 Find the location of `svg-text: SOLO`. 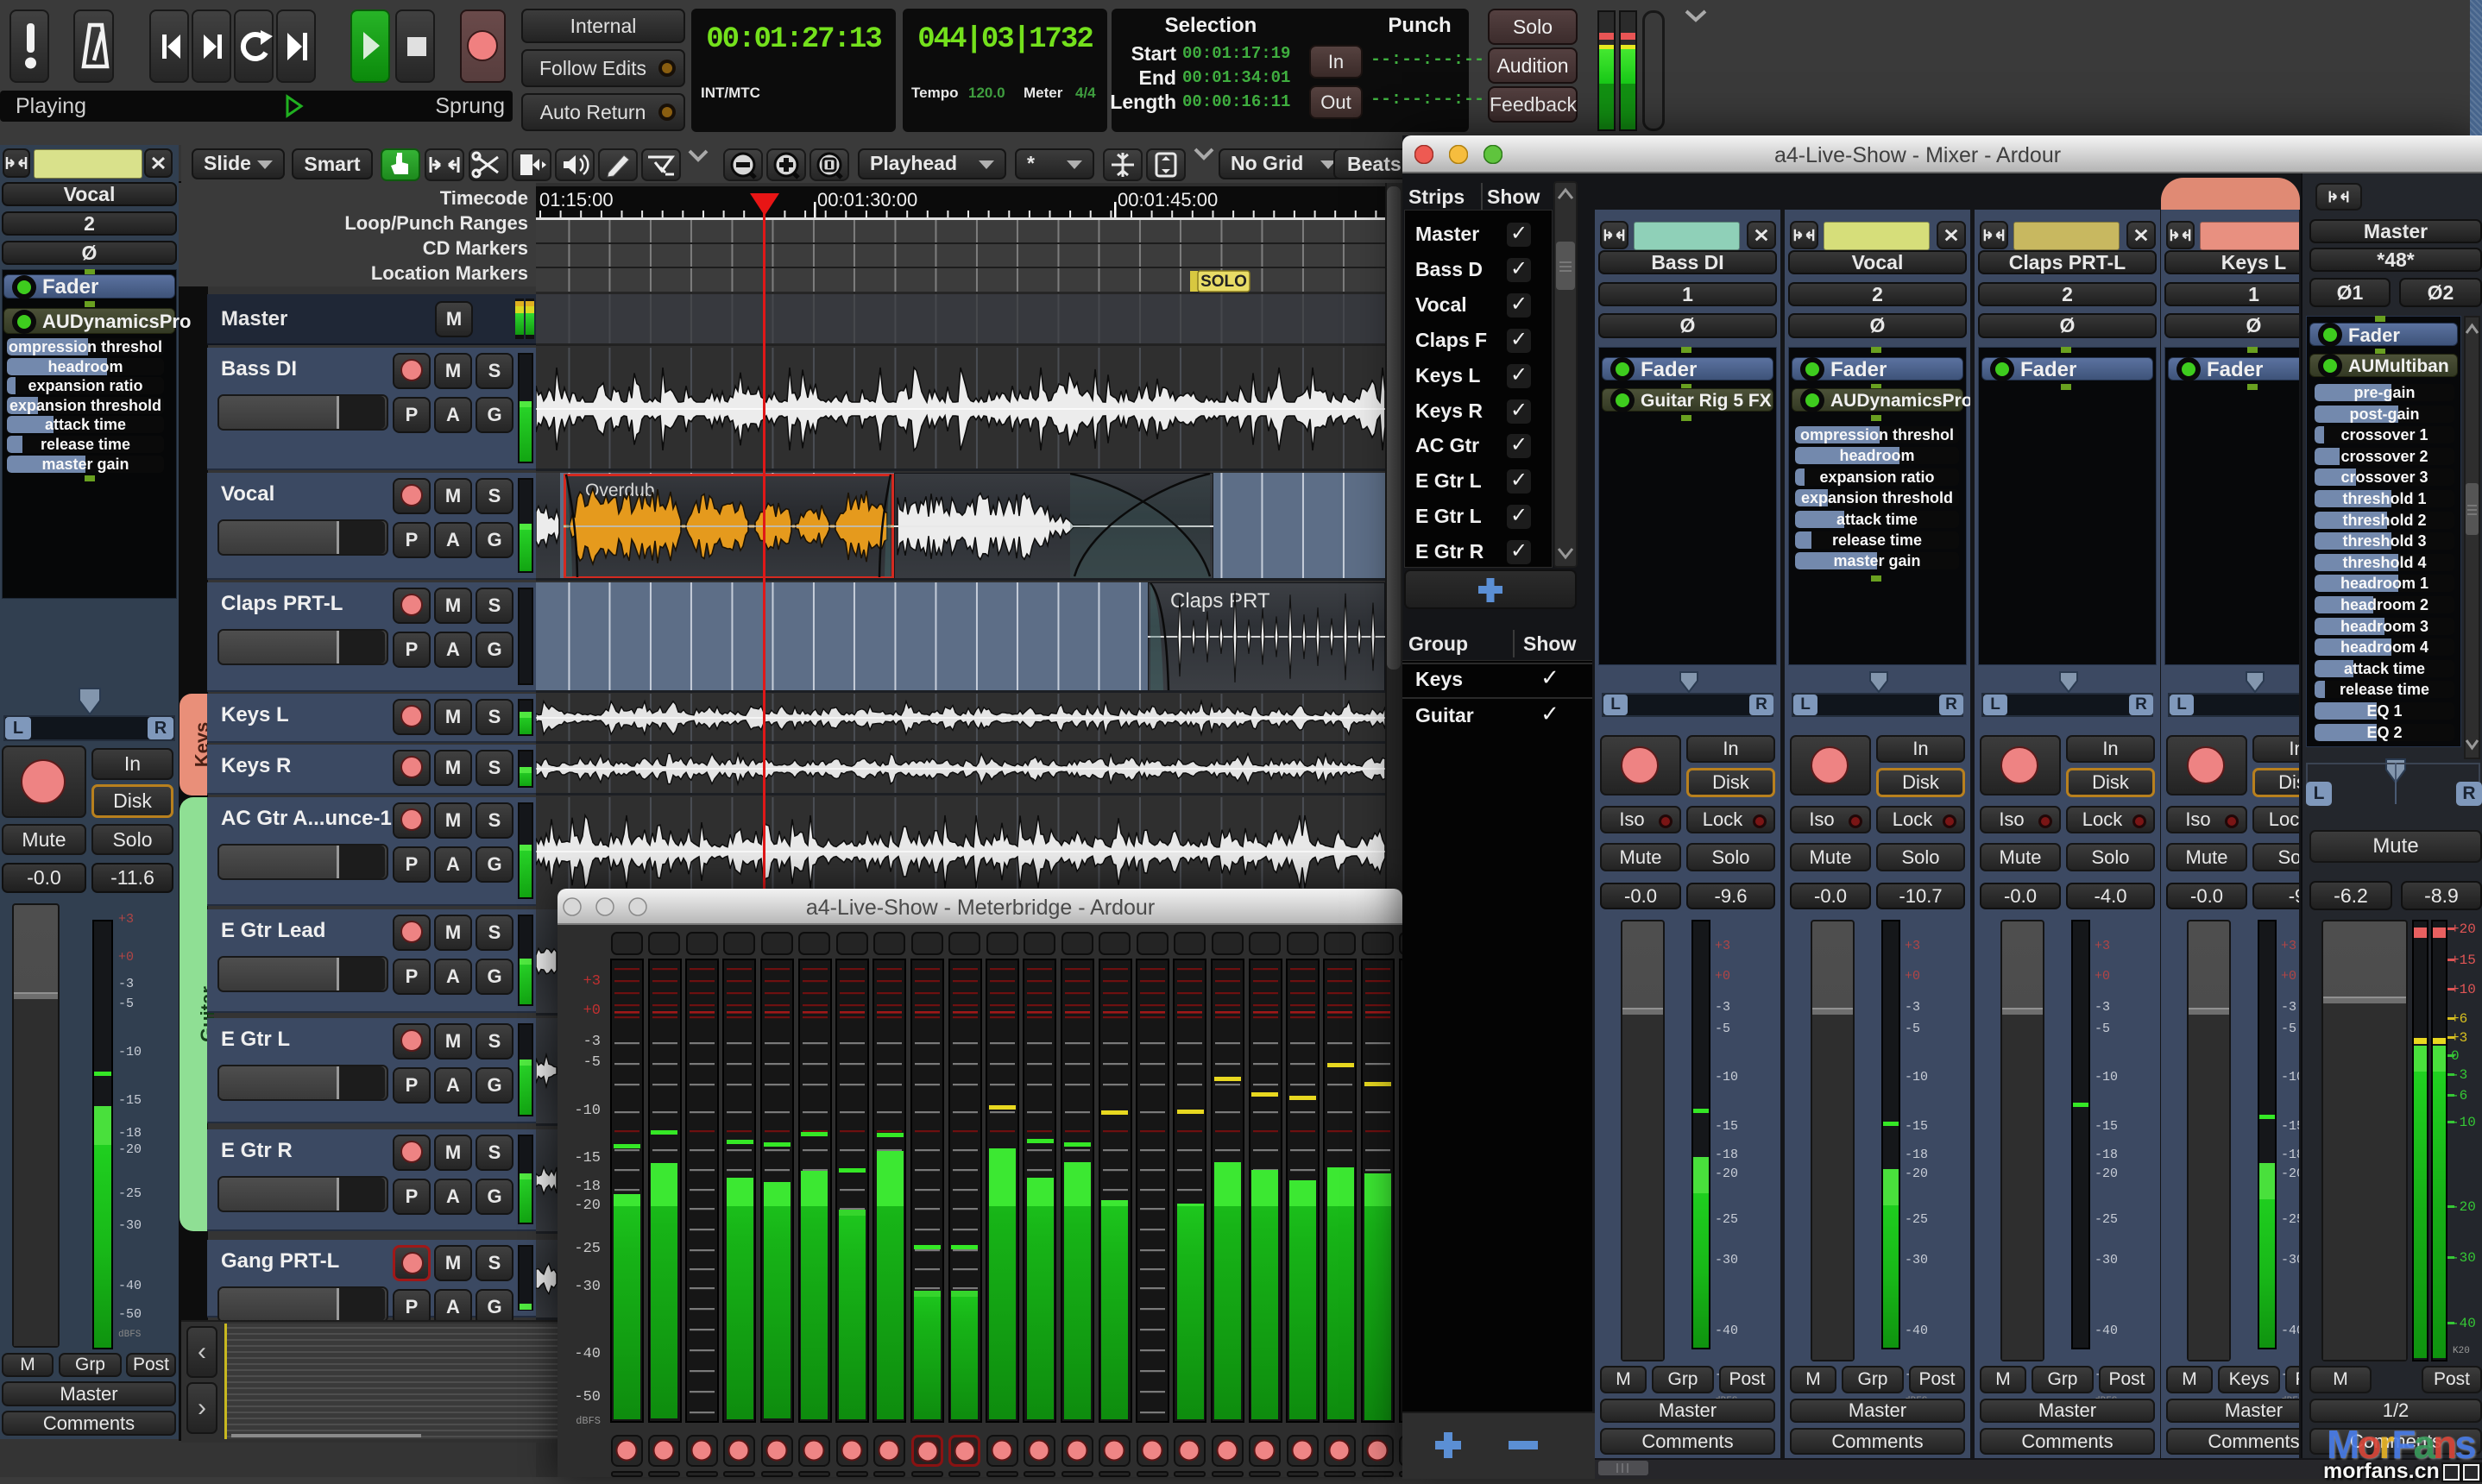

svg-text: SOLO is located at coordinates (1223, 282).